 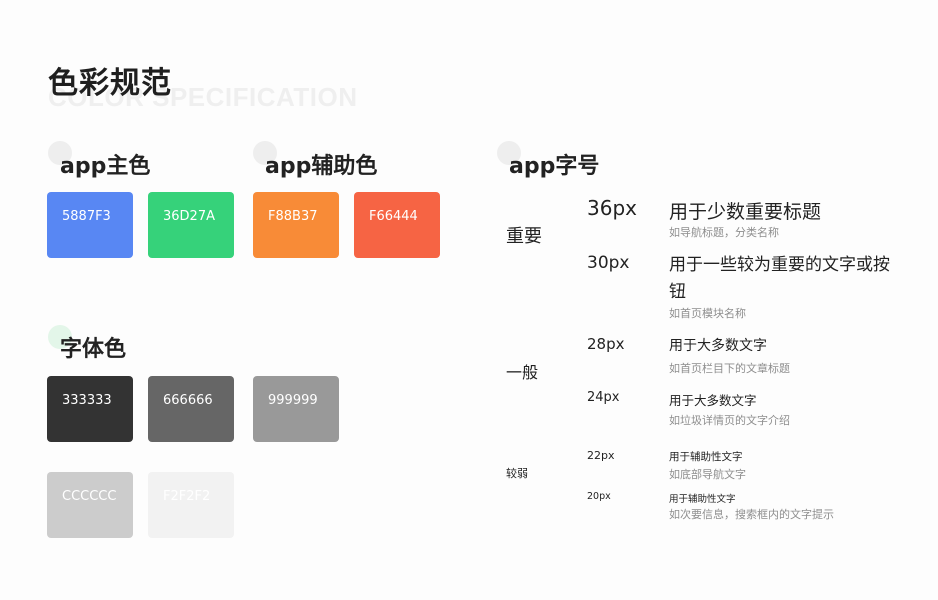 What do you see at coordinates (522, 372) in the screenshot?
I see `group-label-normal: 一般` at bounding box center [522, 372].